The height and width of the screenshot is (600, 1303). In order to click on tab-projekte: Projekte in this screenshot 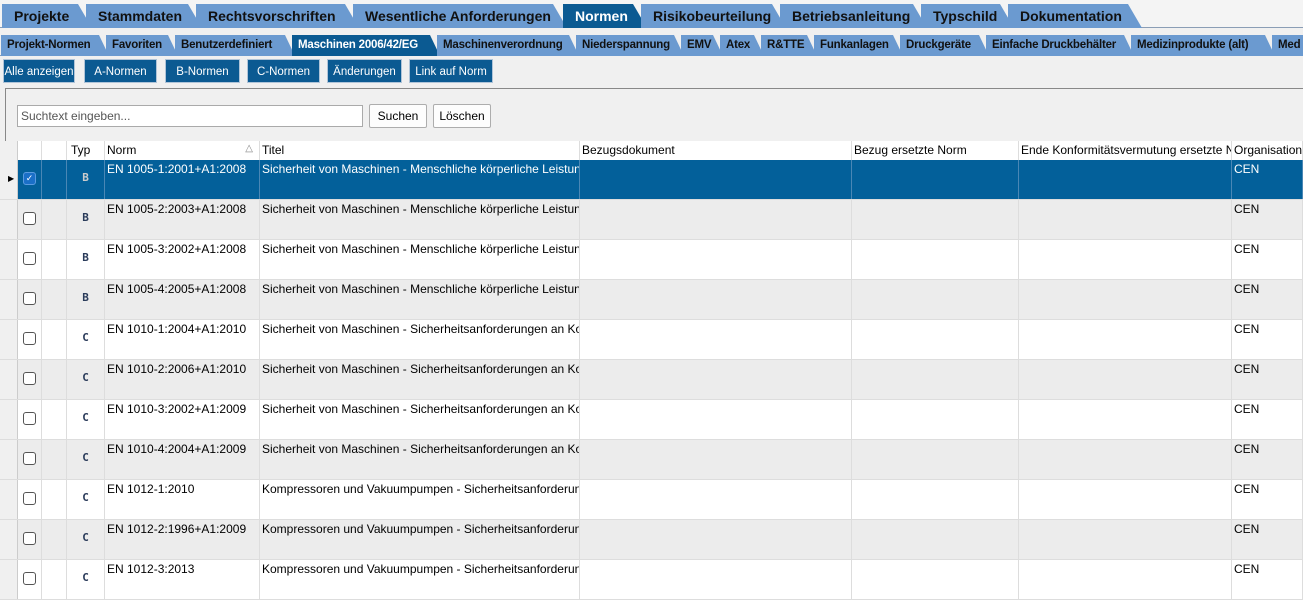, I will do `click(47, 16)`.